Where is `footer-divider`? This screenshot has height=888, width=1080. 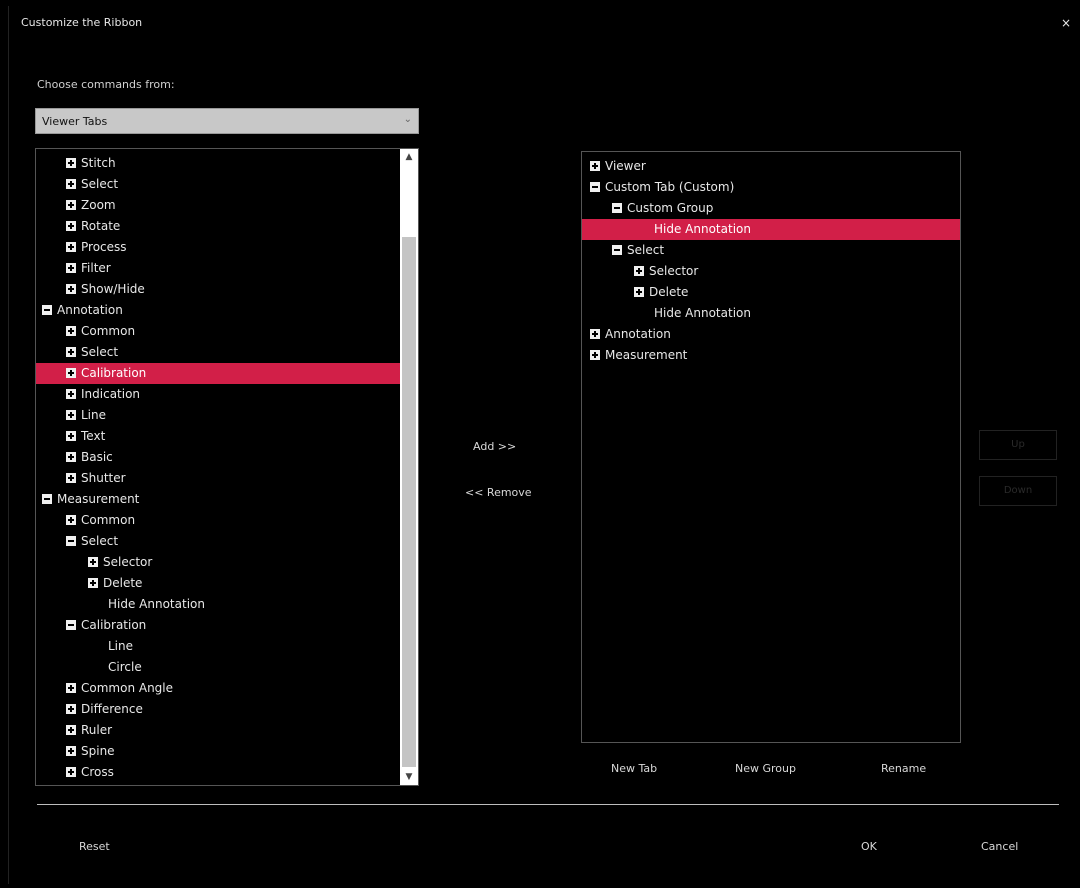 footer-divider is located at coordinates (548, 804).